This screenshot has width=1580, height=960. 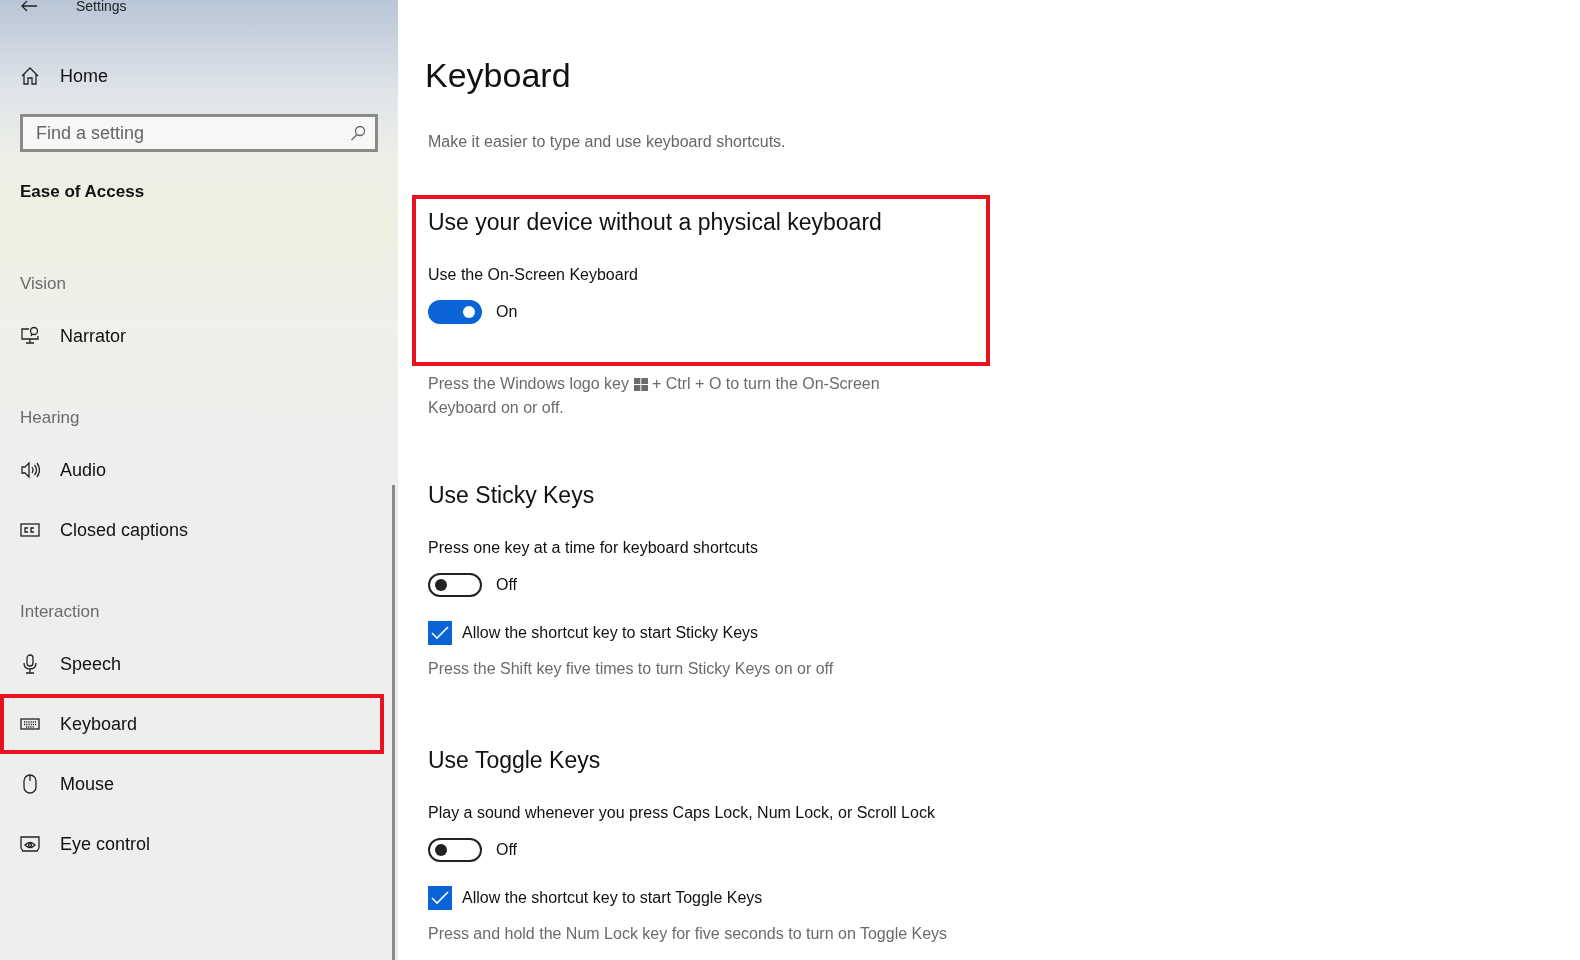 I want to click on group-title: Hearing, so click(x=50, y=418).